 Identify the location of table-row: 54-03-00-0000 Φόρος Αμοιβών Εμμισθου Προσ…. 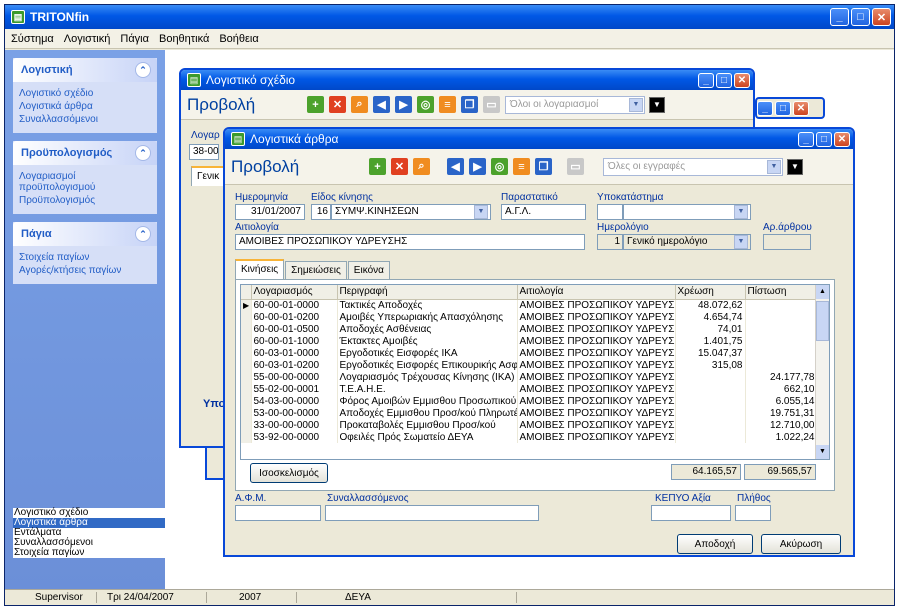
(529, 401).